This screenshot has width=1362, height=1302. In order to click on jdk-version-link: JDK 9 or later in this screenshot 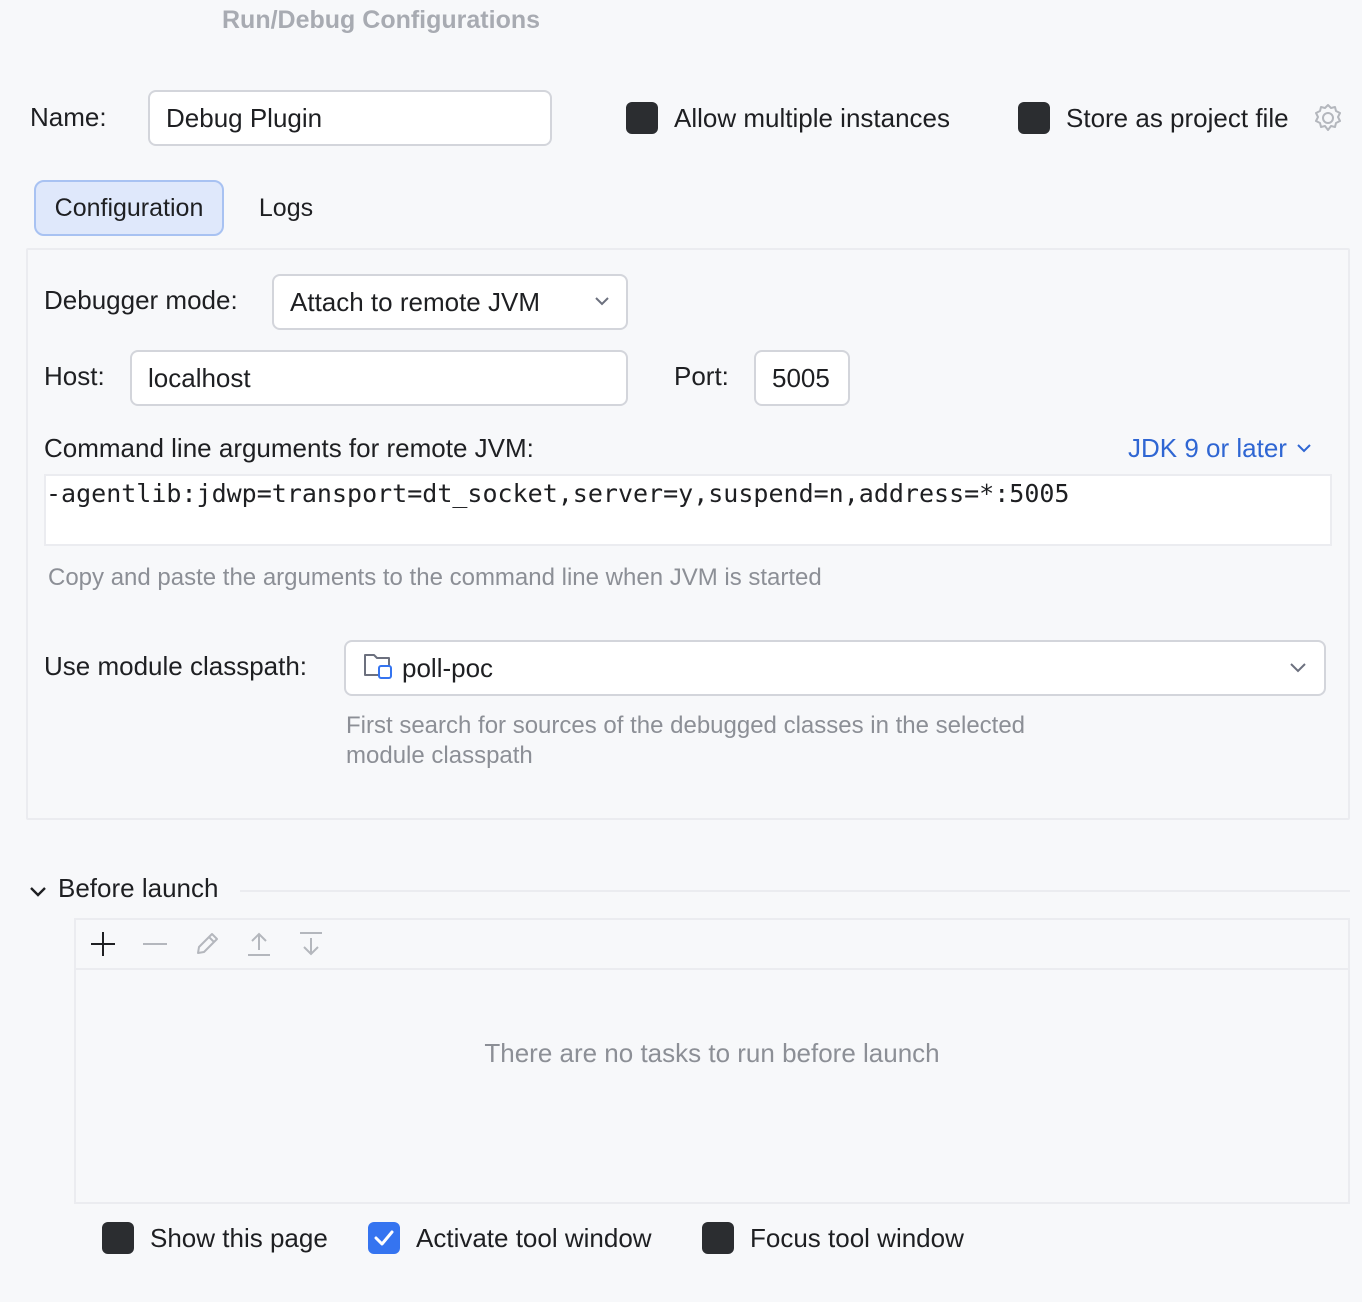, I will do `click(1220, 448)`.